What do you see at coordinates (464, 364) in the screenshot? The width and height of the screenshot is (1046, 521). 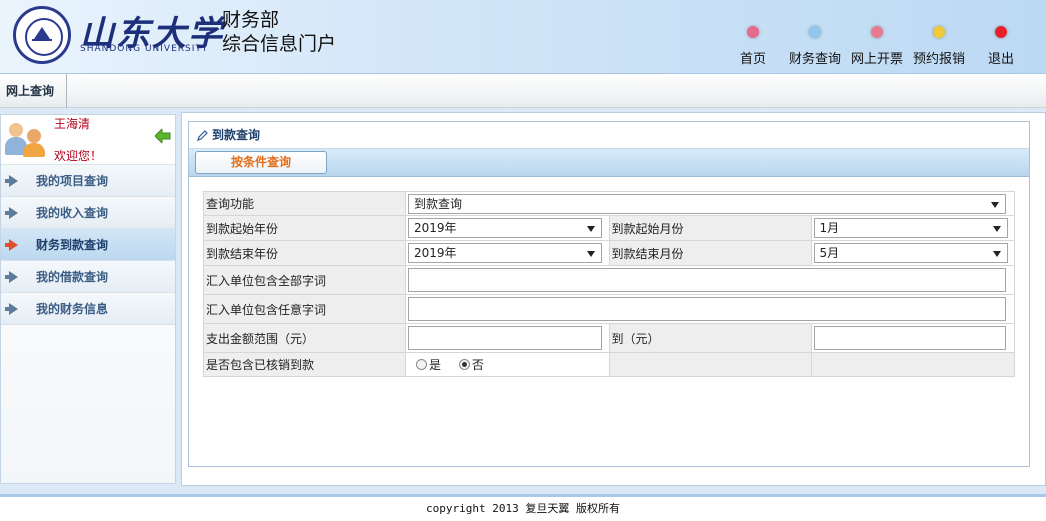 I see `radio-no` at bounding box center [464, 364].